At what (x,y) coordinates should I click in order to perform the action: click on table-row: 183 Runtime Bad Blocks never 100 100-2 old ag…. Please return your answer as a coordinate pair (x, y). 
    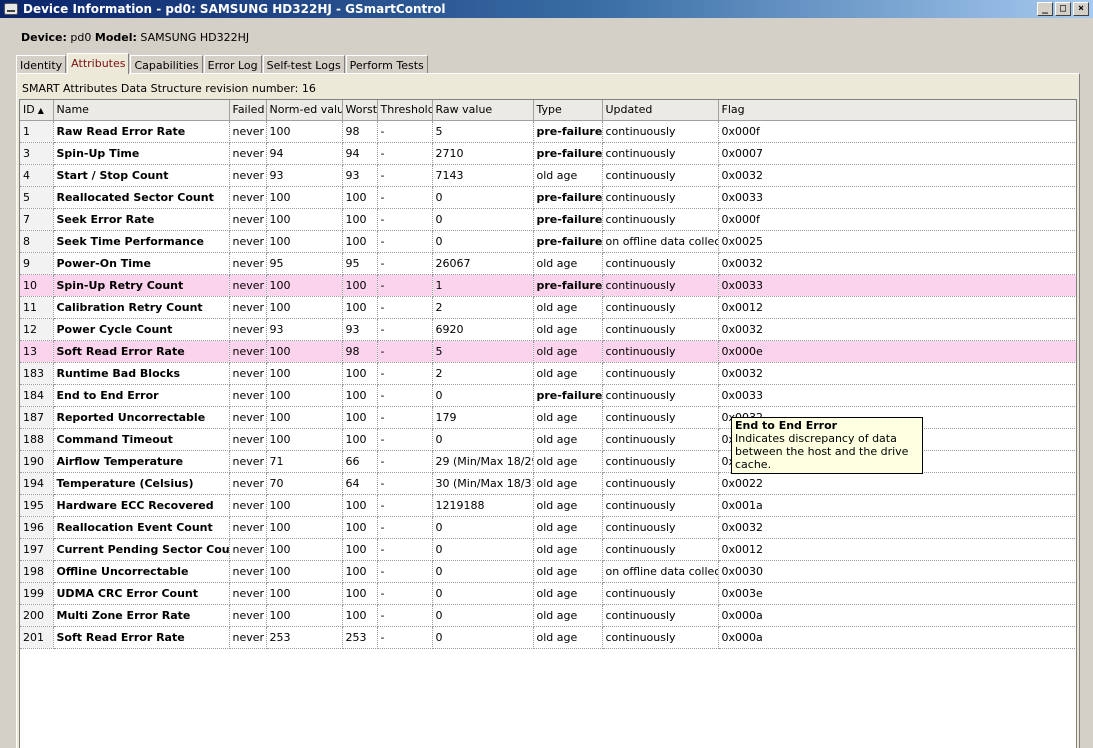
    Looking at the image, I should click on (548, 373).